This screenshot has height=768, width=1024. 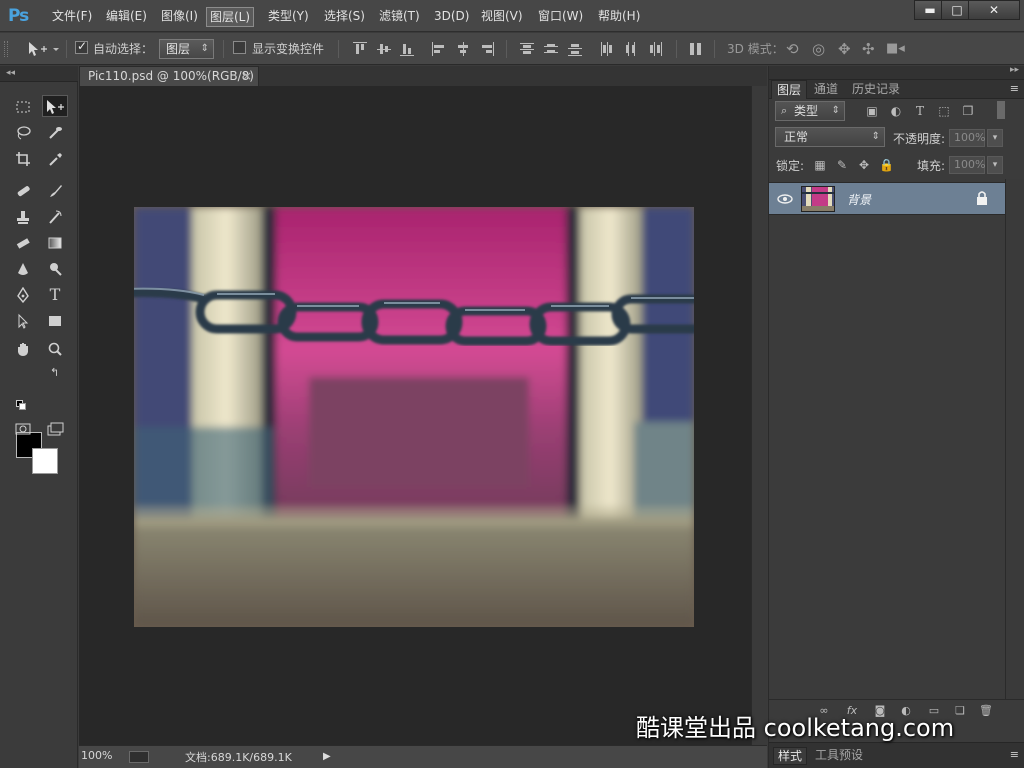 What do you see at coordinates (186, 49) in the screenshot?
I see `auto-select-target-dropdown: 图层` at bounding box center [186, 49].